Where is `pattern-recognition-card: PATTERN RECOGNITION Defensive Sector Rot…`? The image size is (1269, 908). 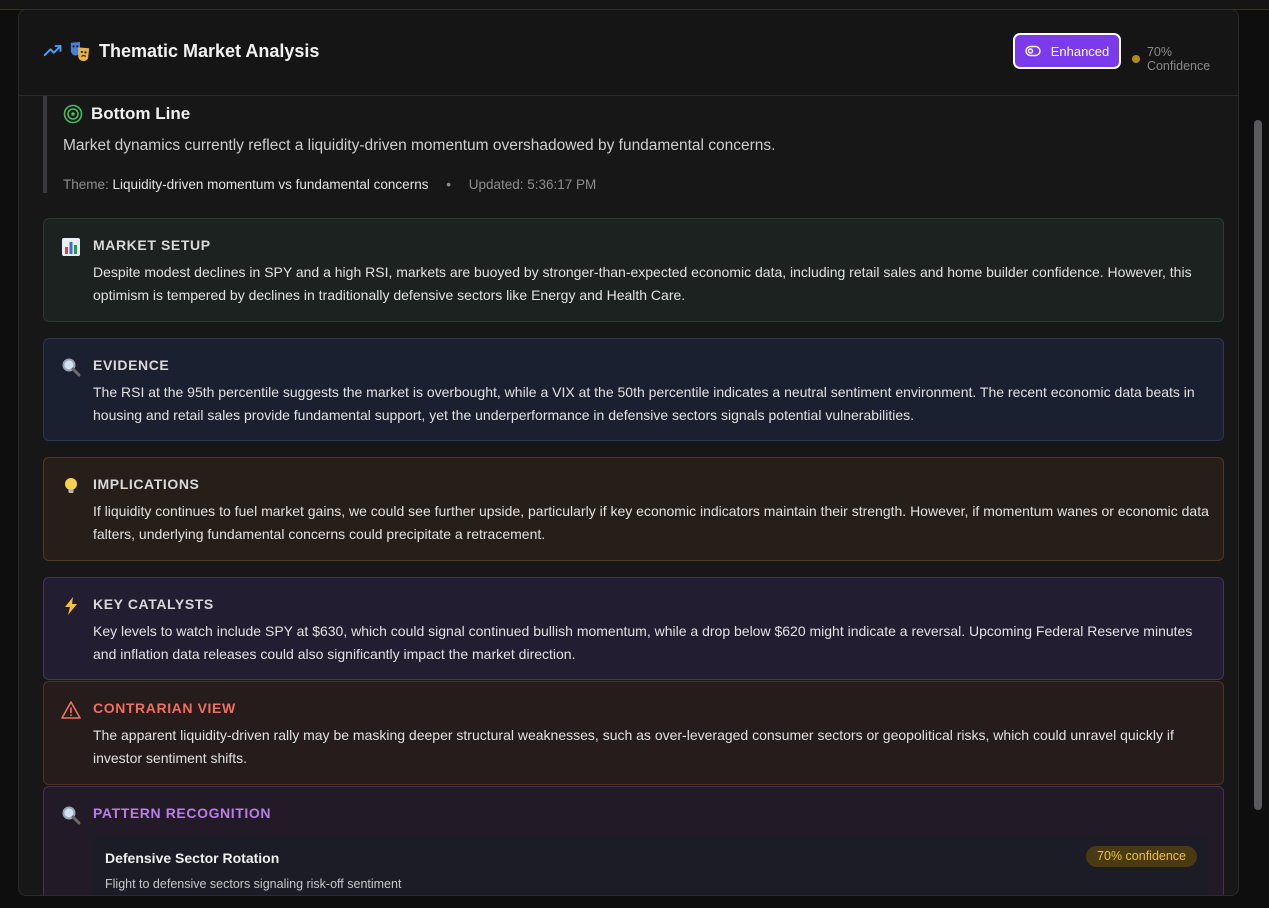 pattern-recognition-card: PATTERN RECOGNITION Defensive Sector Rot… is located at coordinates (633, 840).